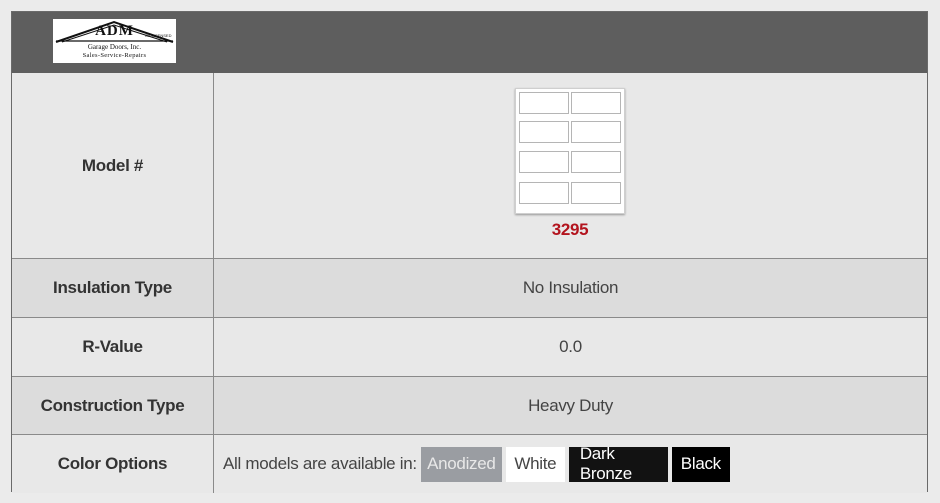  What do you see at coordinates (535, 464) in the screenshot?
I see `color-swatch-white: White` at bounding box center [535, 464].